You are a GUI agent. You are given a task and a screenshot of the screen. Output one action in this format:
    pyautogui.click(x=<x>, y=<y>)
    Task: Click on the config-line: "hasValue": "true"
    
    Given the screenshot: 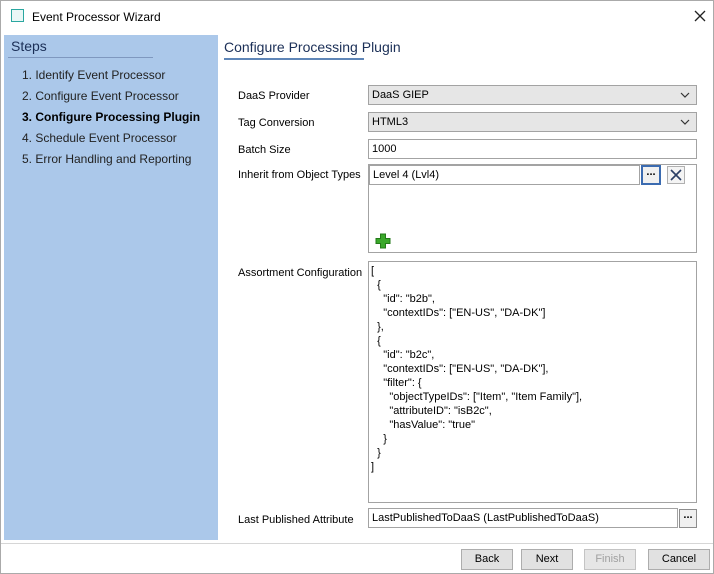 What is the action you would take?
    pyautogui.click(x=423, y=425)
    